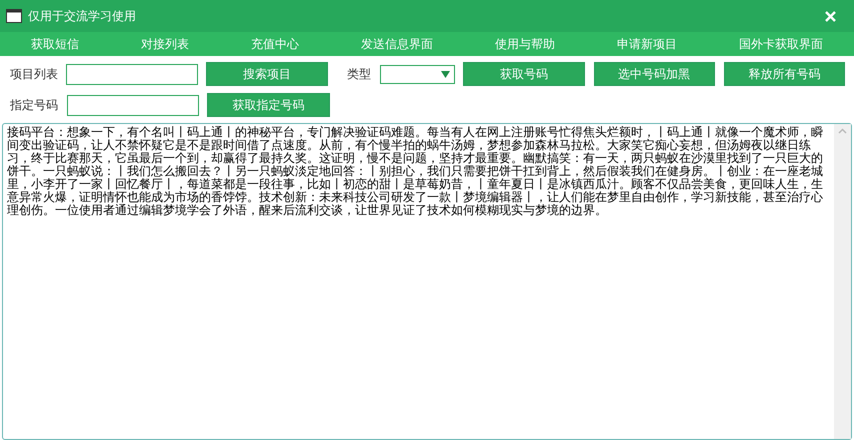 This screenshot has width=854, height=440. Describe the element at coordinates (842, 131) in the screenshot. I see `scroll-up-icon` at that location.